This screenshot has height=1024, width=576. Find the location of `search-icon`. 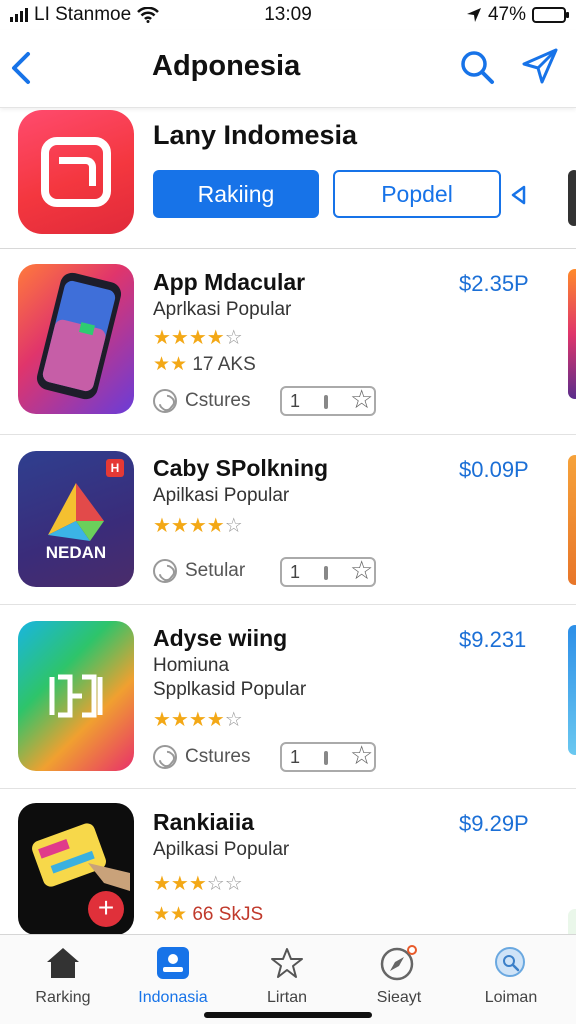

search-icon is located at coordinates (477, 67).